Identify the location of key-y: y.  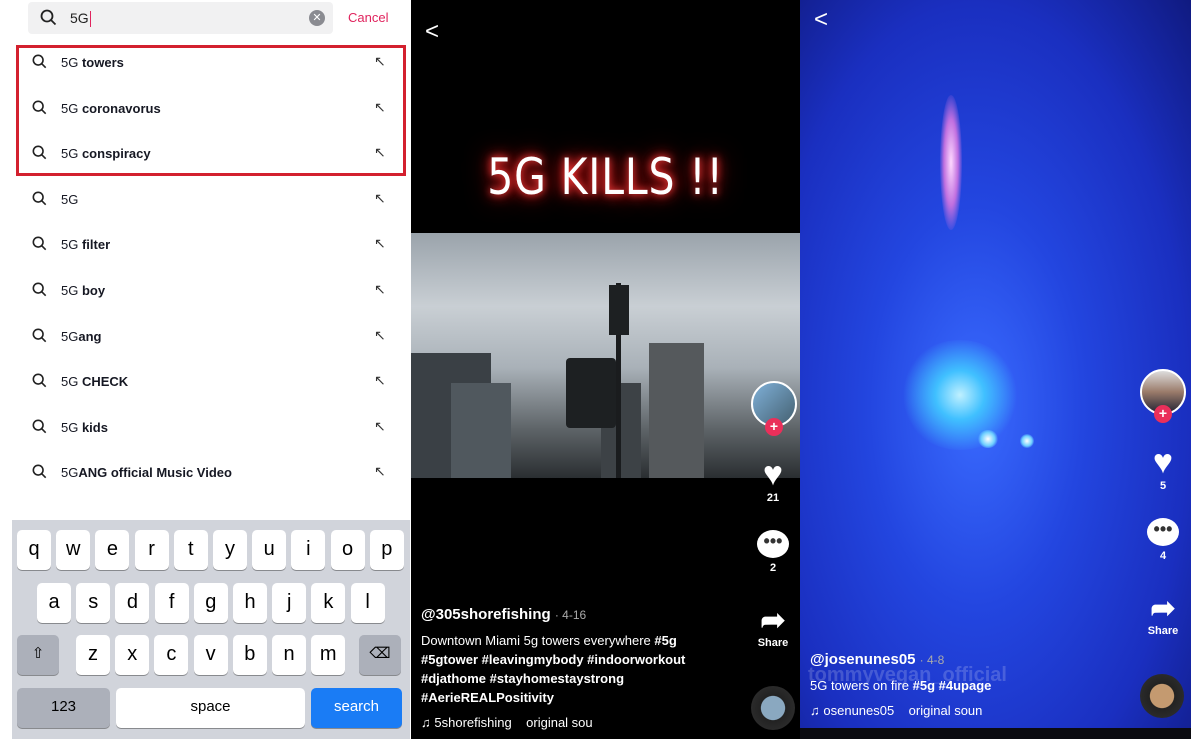
(230, 550).